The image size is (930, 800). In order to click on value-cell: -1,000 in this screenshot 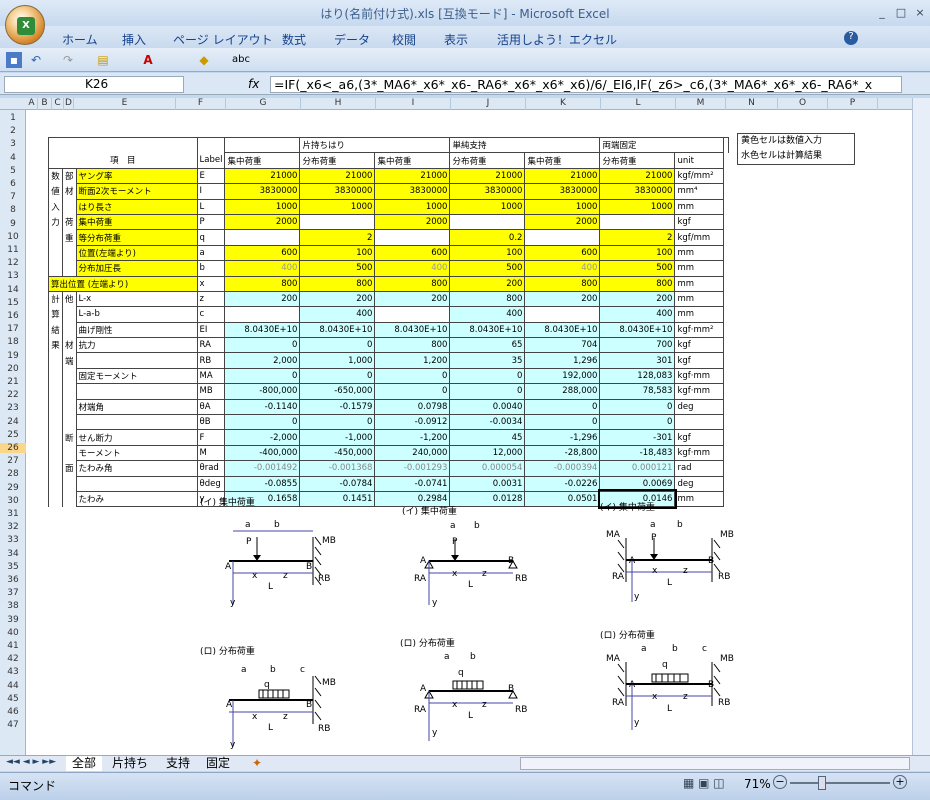, I will do `click(337, 437)`.